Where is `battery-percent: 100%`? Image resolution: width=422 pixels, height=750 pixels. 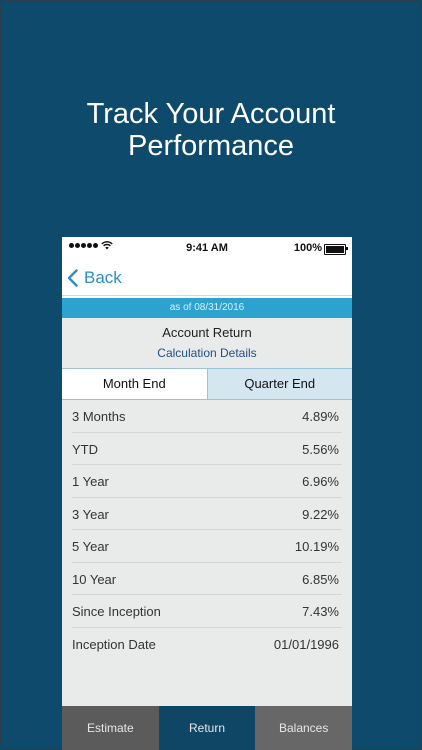 battery-percent: 100% is located at coordinates (307, 248).